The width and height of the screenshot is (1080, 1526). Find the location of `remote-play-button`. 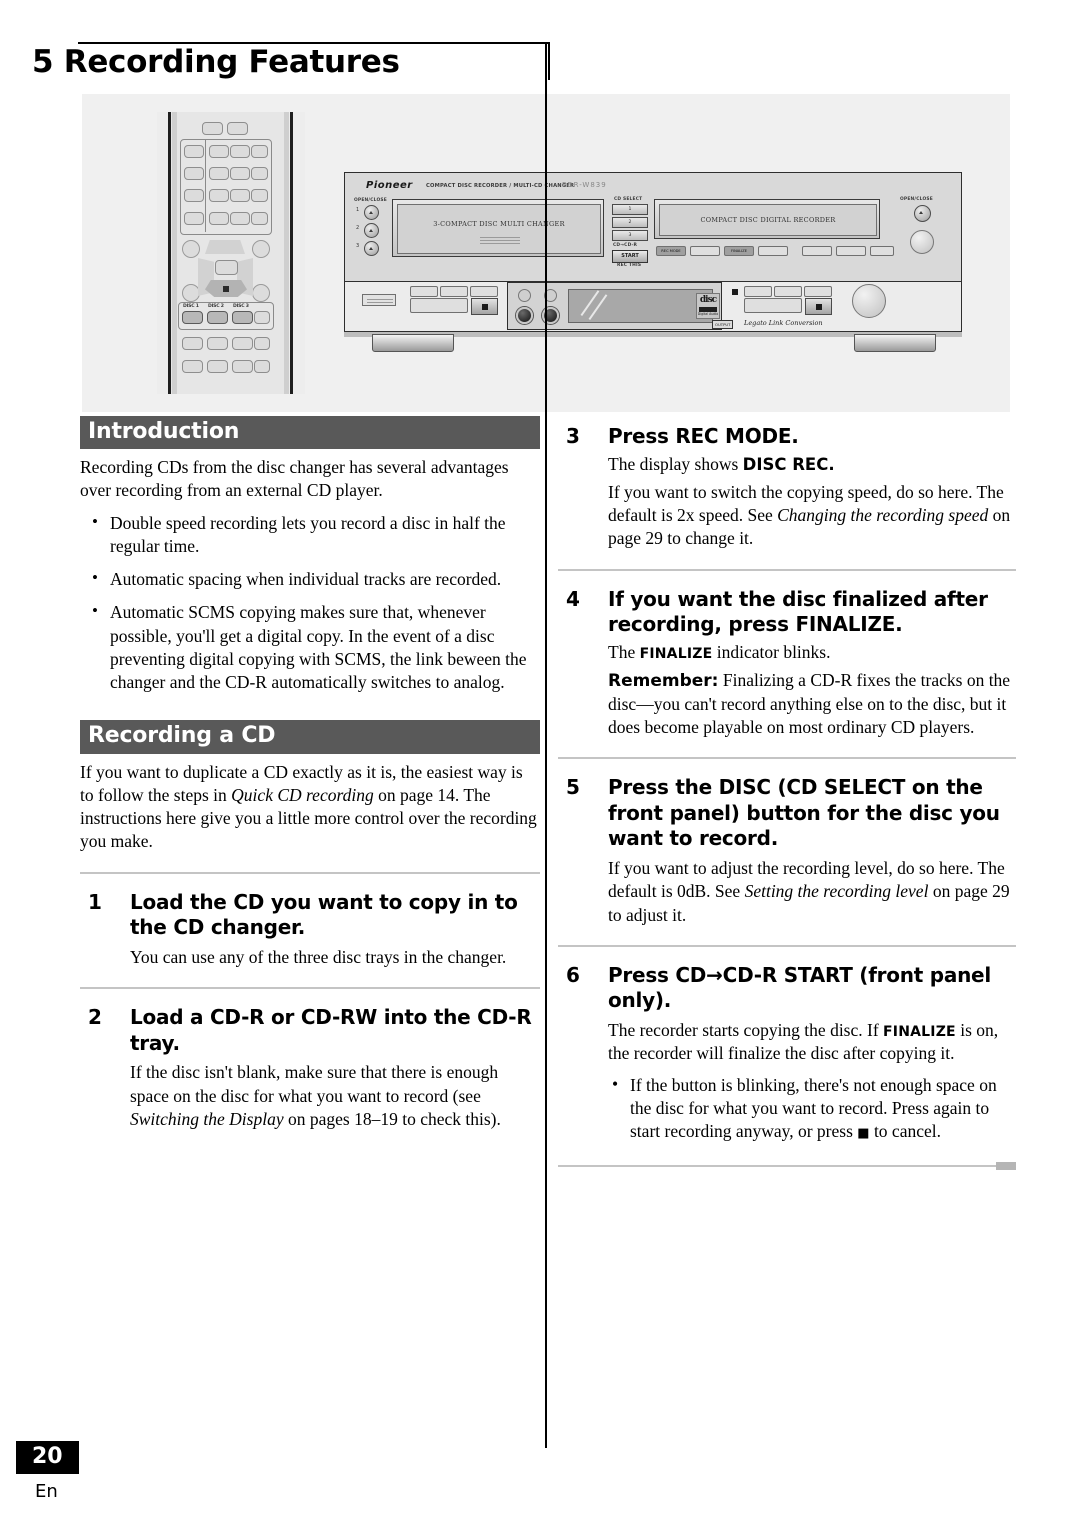

remote-play-button is located at coordinates (226, 267).